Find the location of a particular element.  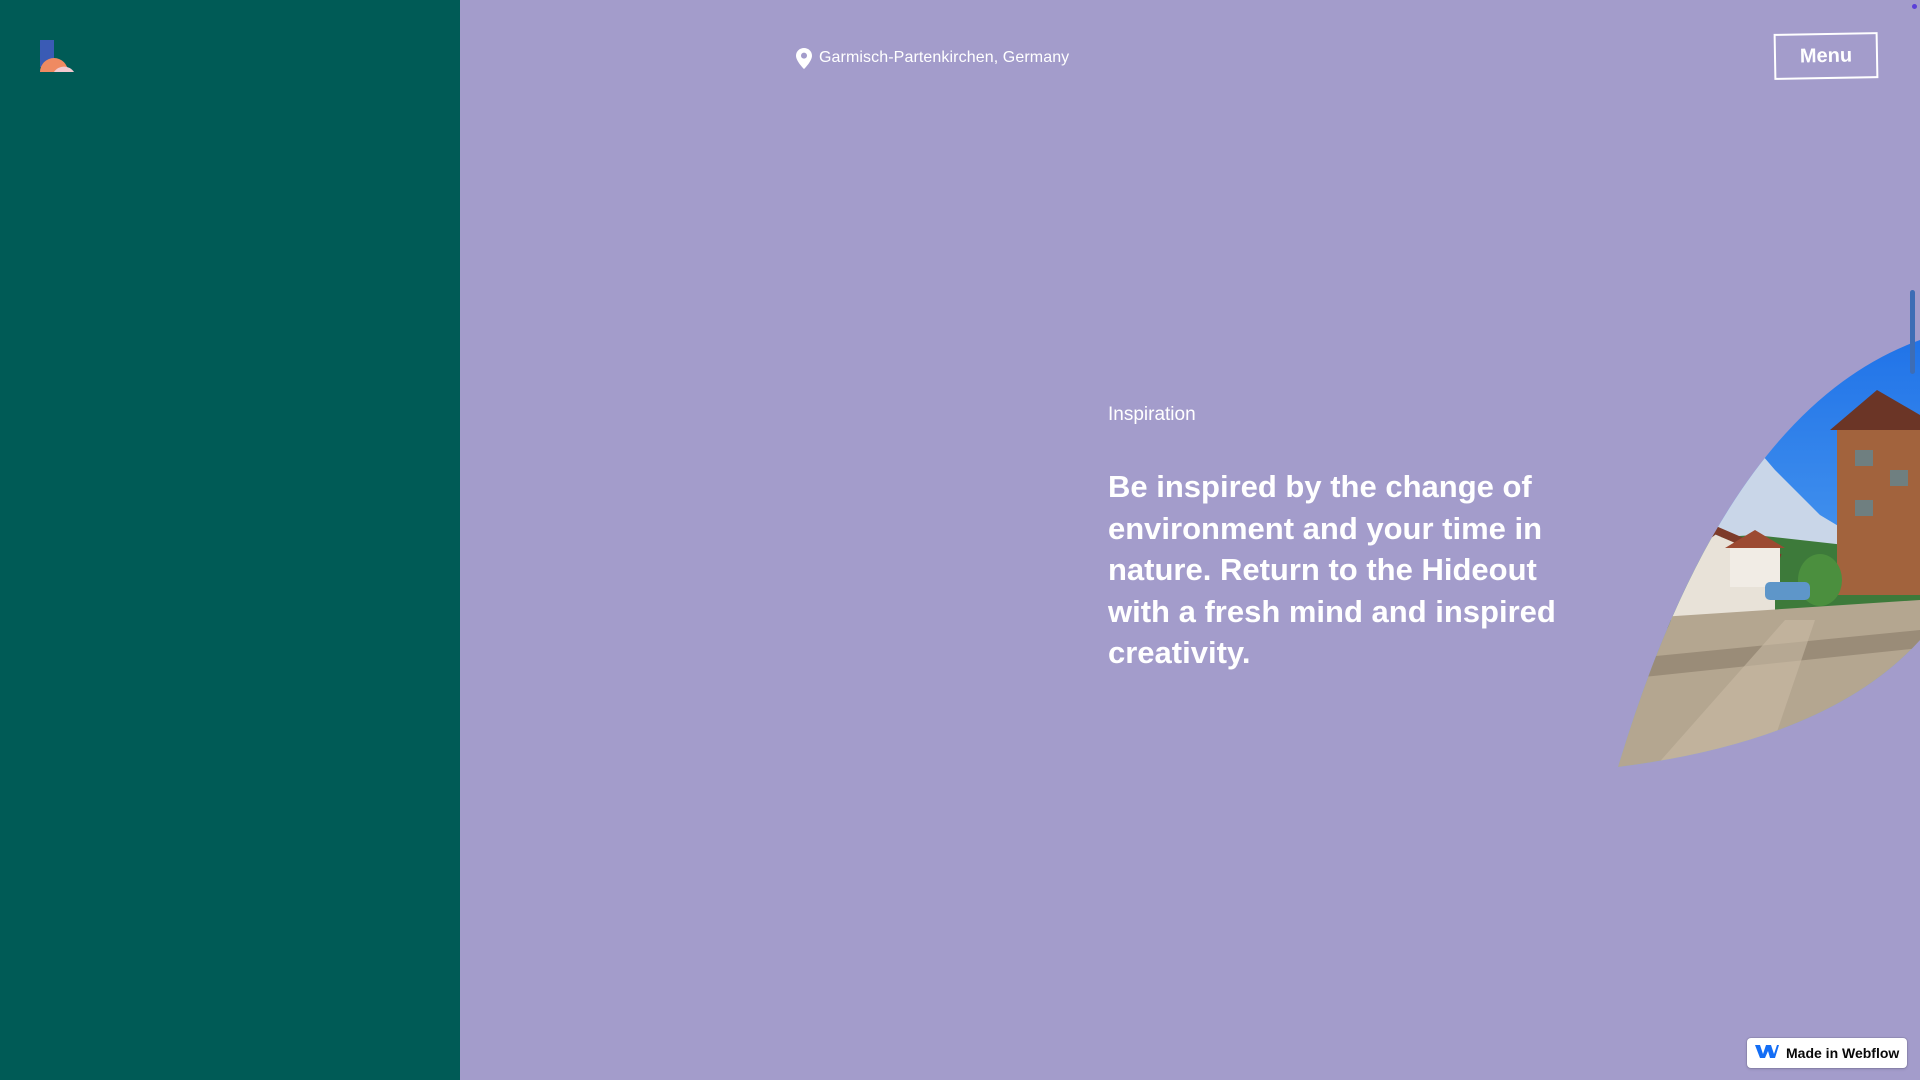

made-in-webflow-badge: Made in Webflow is located at coordinates (1827, 1053).